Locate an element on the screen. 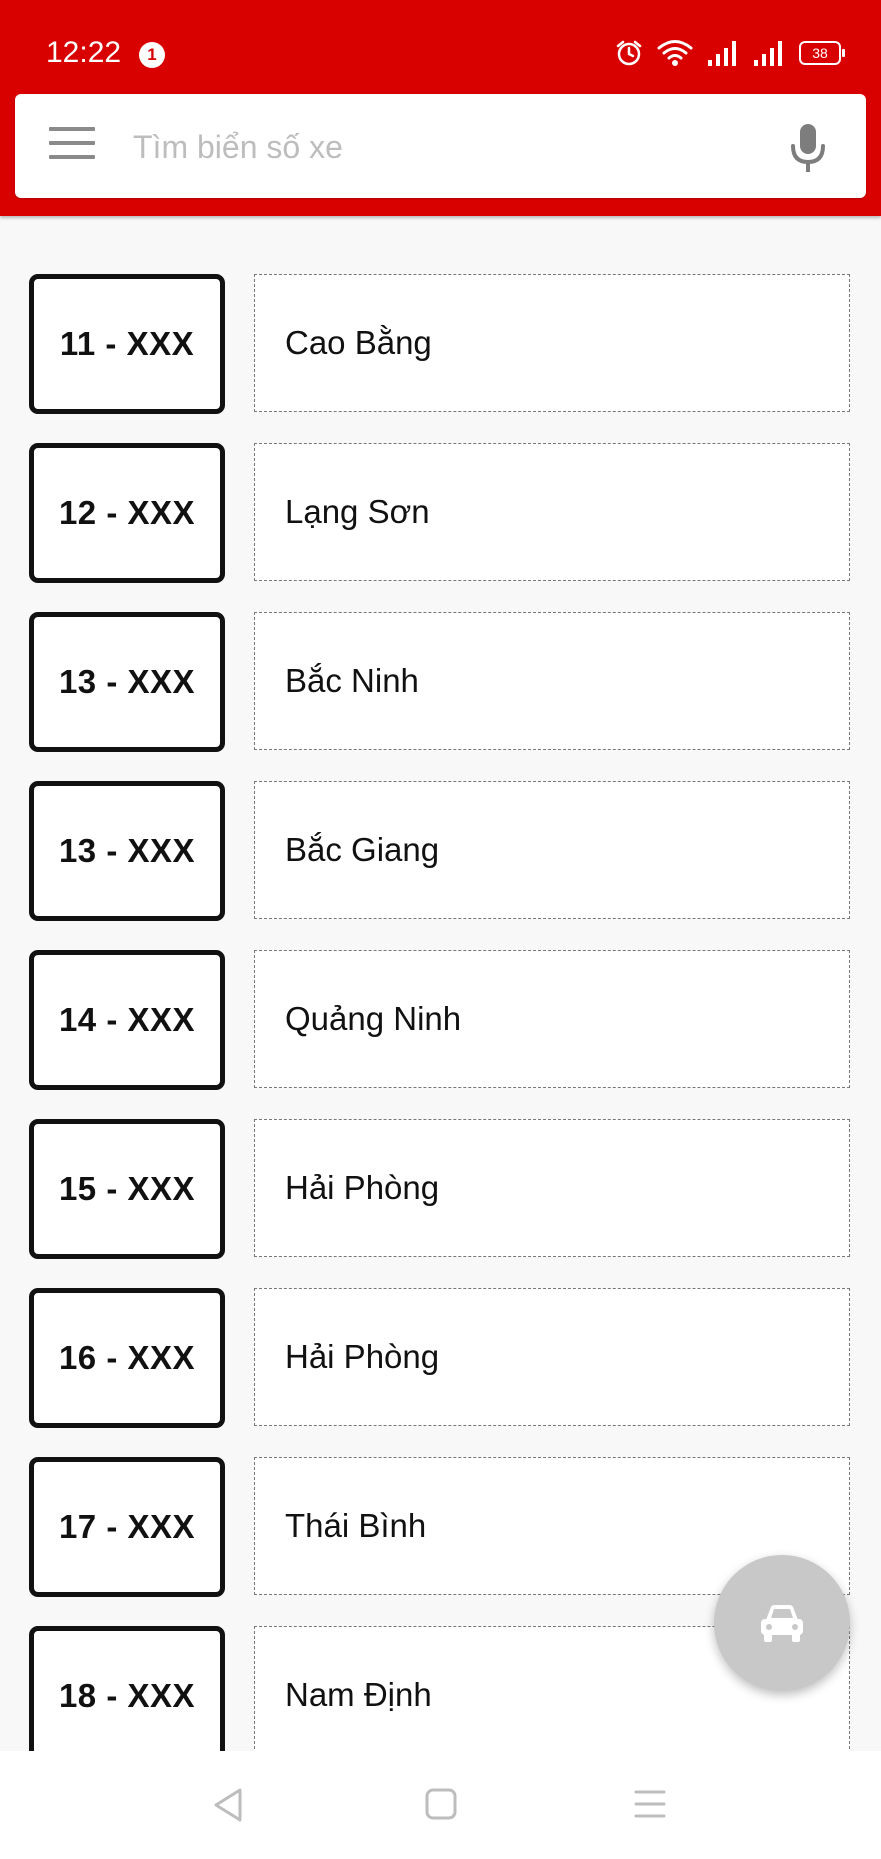 The image size is (881, 1859). home-icon is located at coordinates (441, 1804).